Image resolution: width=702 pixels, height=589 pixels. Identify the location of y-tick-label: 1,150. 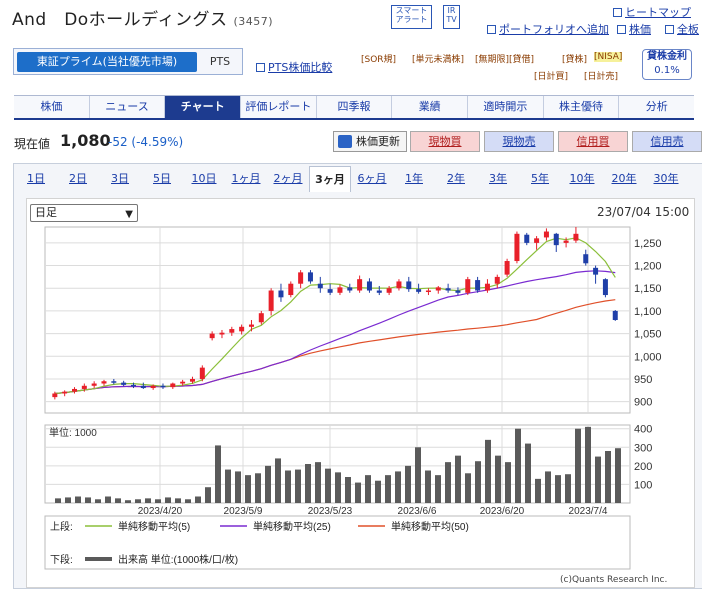
(648, 289).